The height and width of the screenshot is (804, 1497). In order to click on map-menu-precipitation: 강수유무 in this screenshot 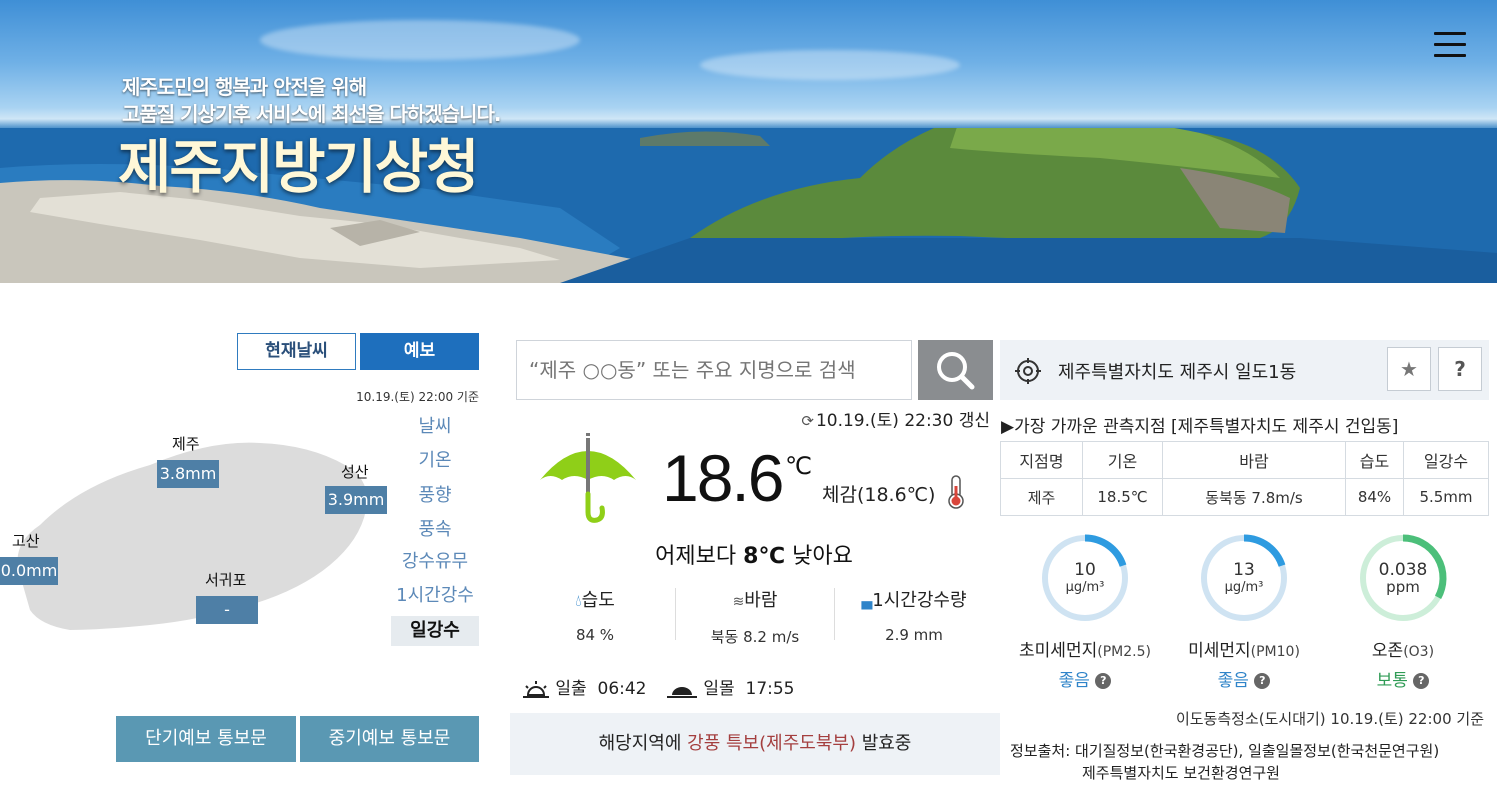, I will do `click(435, 562)`.